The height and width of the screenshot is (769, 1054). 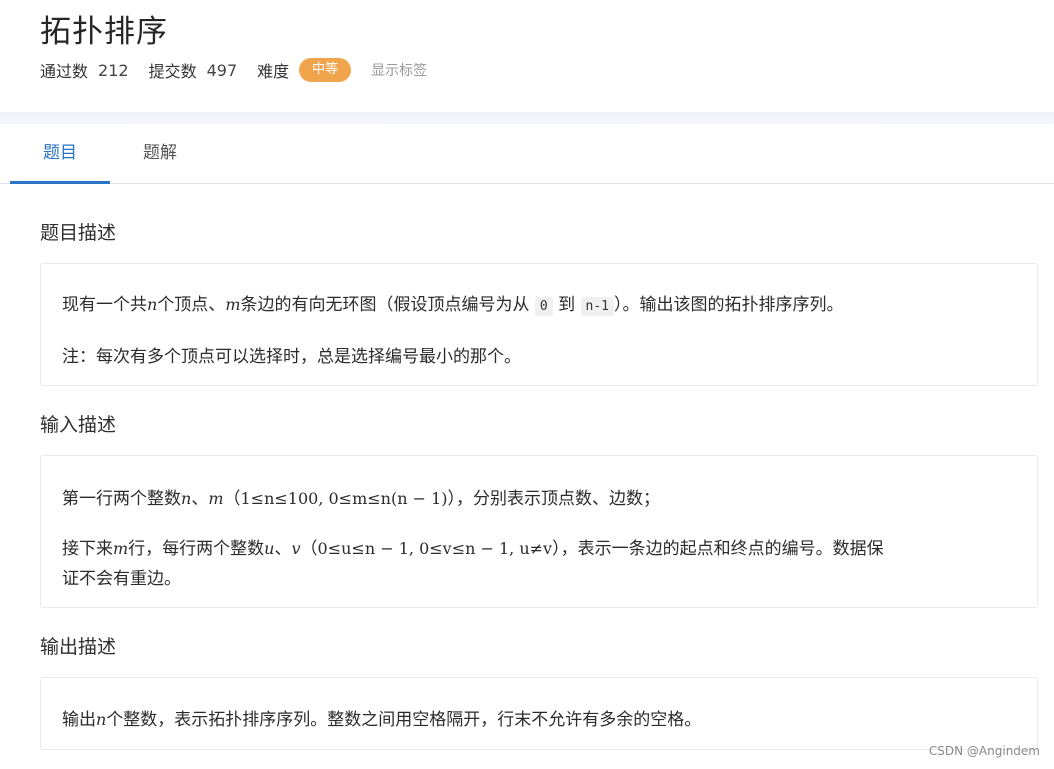 I want to click on output-heading: 输出描述, so click(x=78, y=647).